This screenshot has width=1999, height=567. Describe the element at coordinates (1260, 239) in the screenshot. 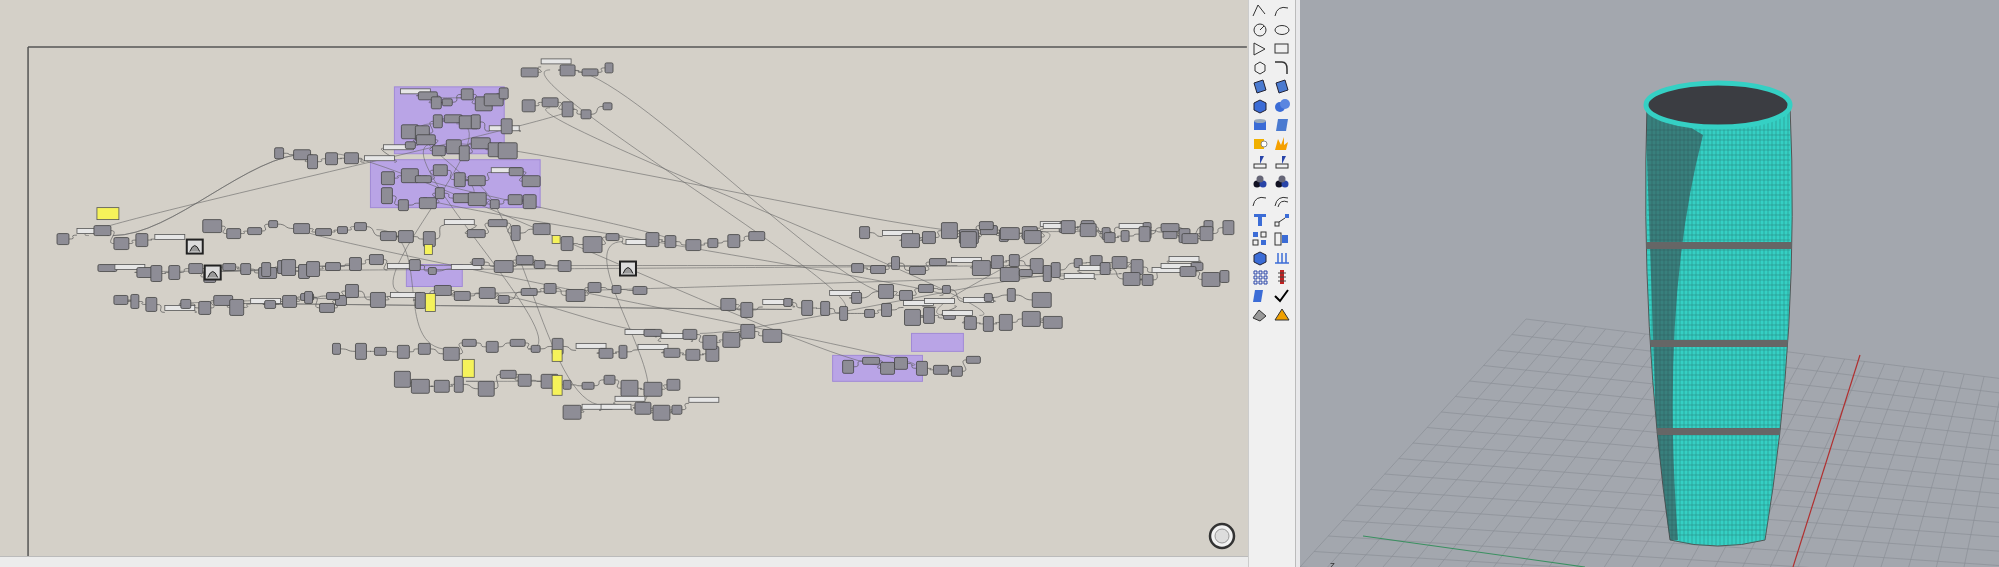

I see `squares-icon` at that location.